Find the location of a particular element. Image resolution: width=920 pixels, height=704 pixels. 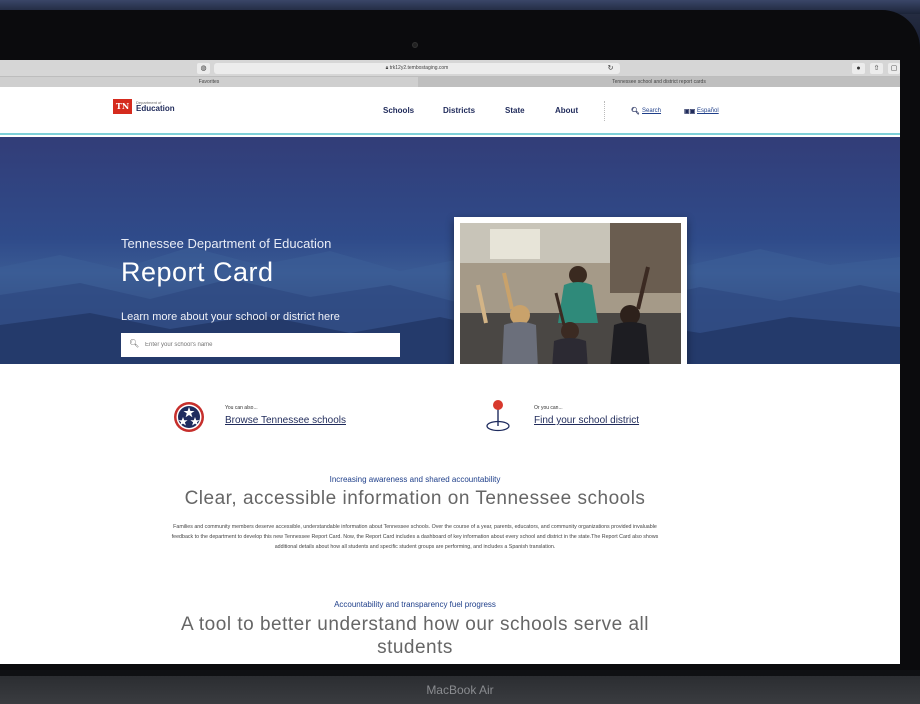

privacy-icon: ◍ is located at coordinates (203, 68).